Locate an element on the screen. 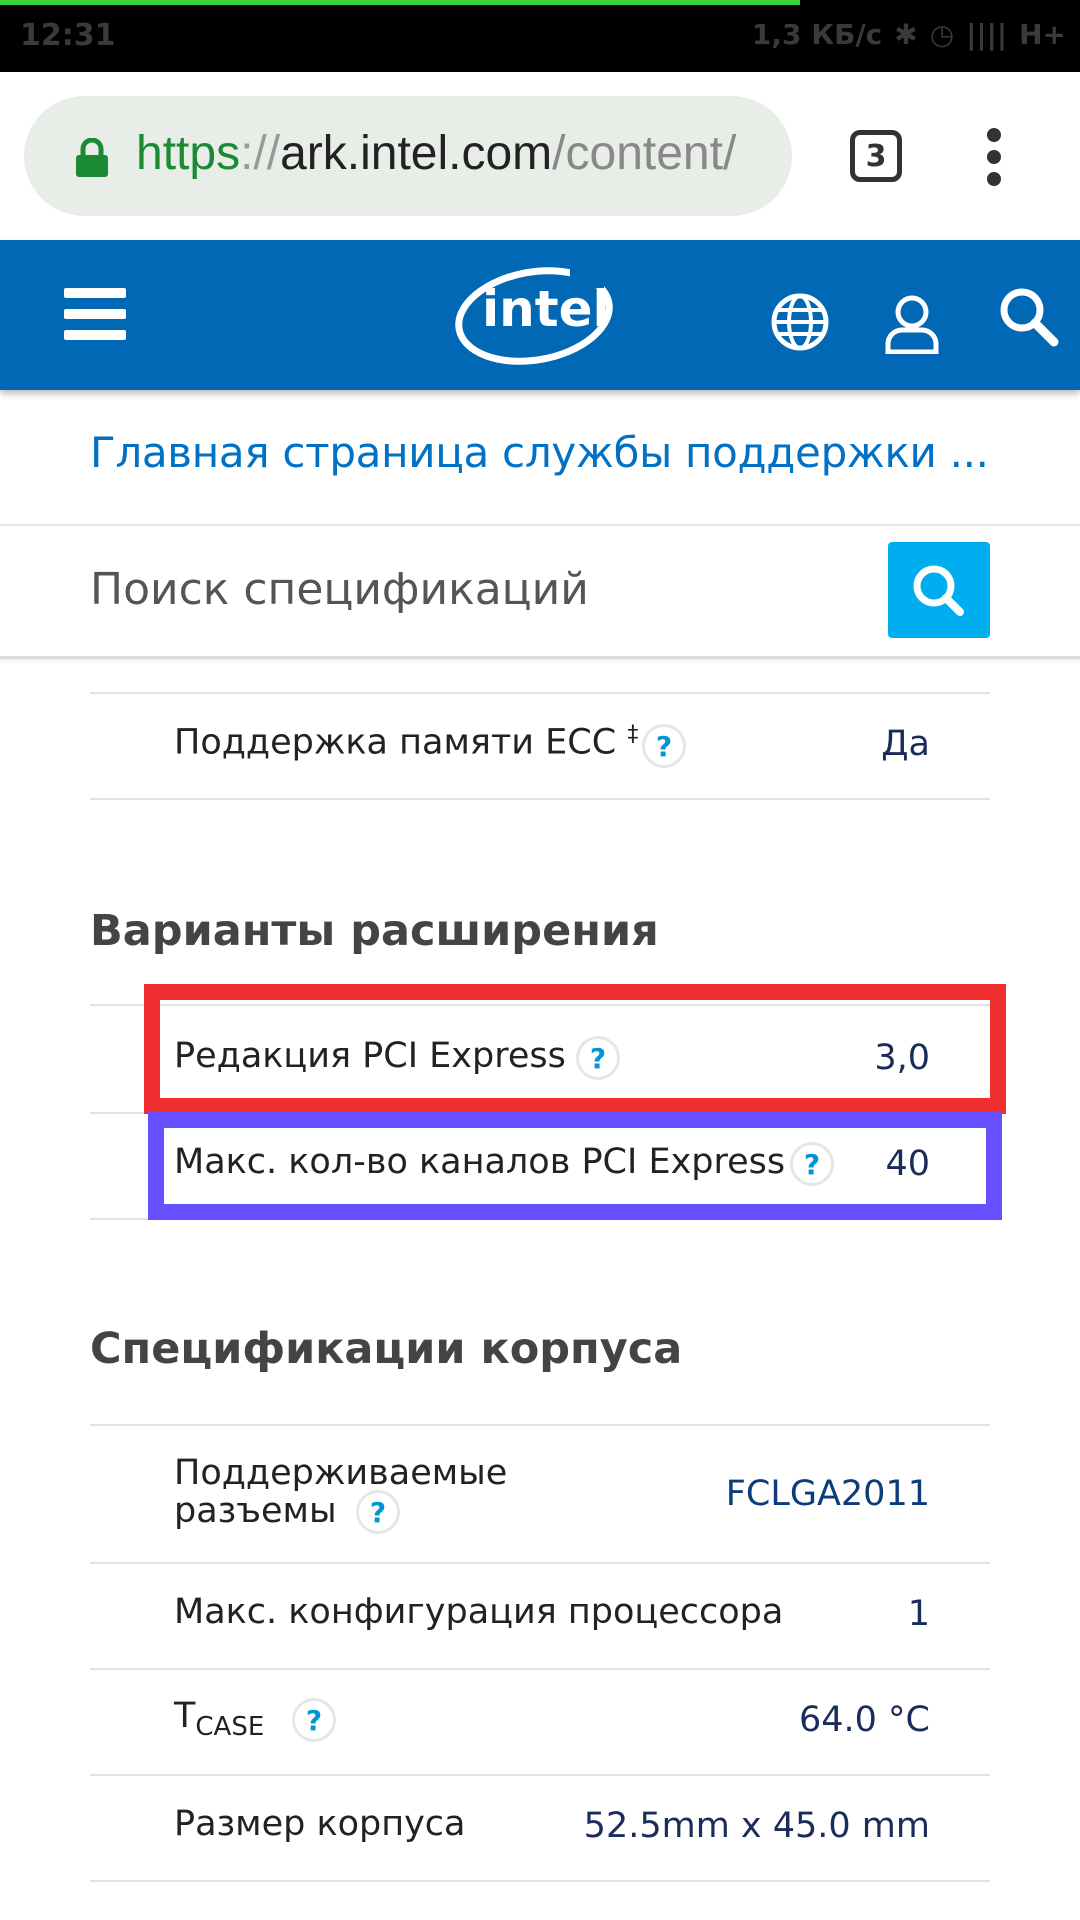 Image resolution: width=1080 pixels, height=1920 pixels. spec-label-line: Поддерживаемые is located at coordinates (341, 1473).